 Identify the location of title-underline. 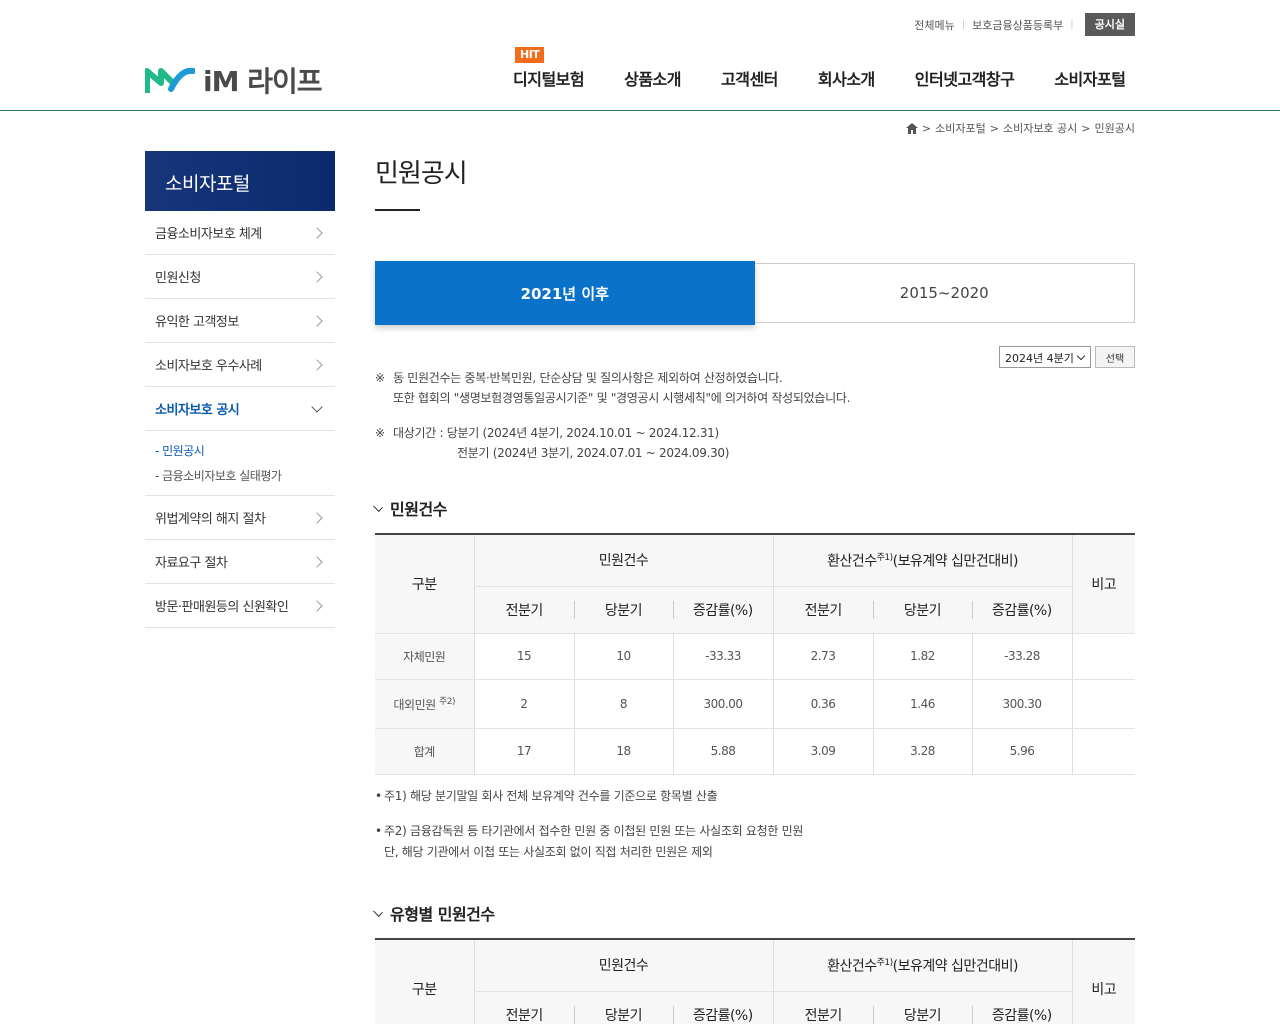
(397, 210).